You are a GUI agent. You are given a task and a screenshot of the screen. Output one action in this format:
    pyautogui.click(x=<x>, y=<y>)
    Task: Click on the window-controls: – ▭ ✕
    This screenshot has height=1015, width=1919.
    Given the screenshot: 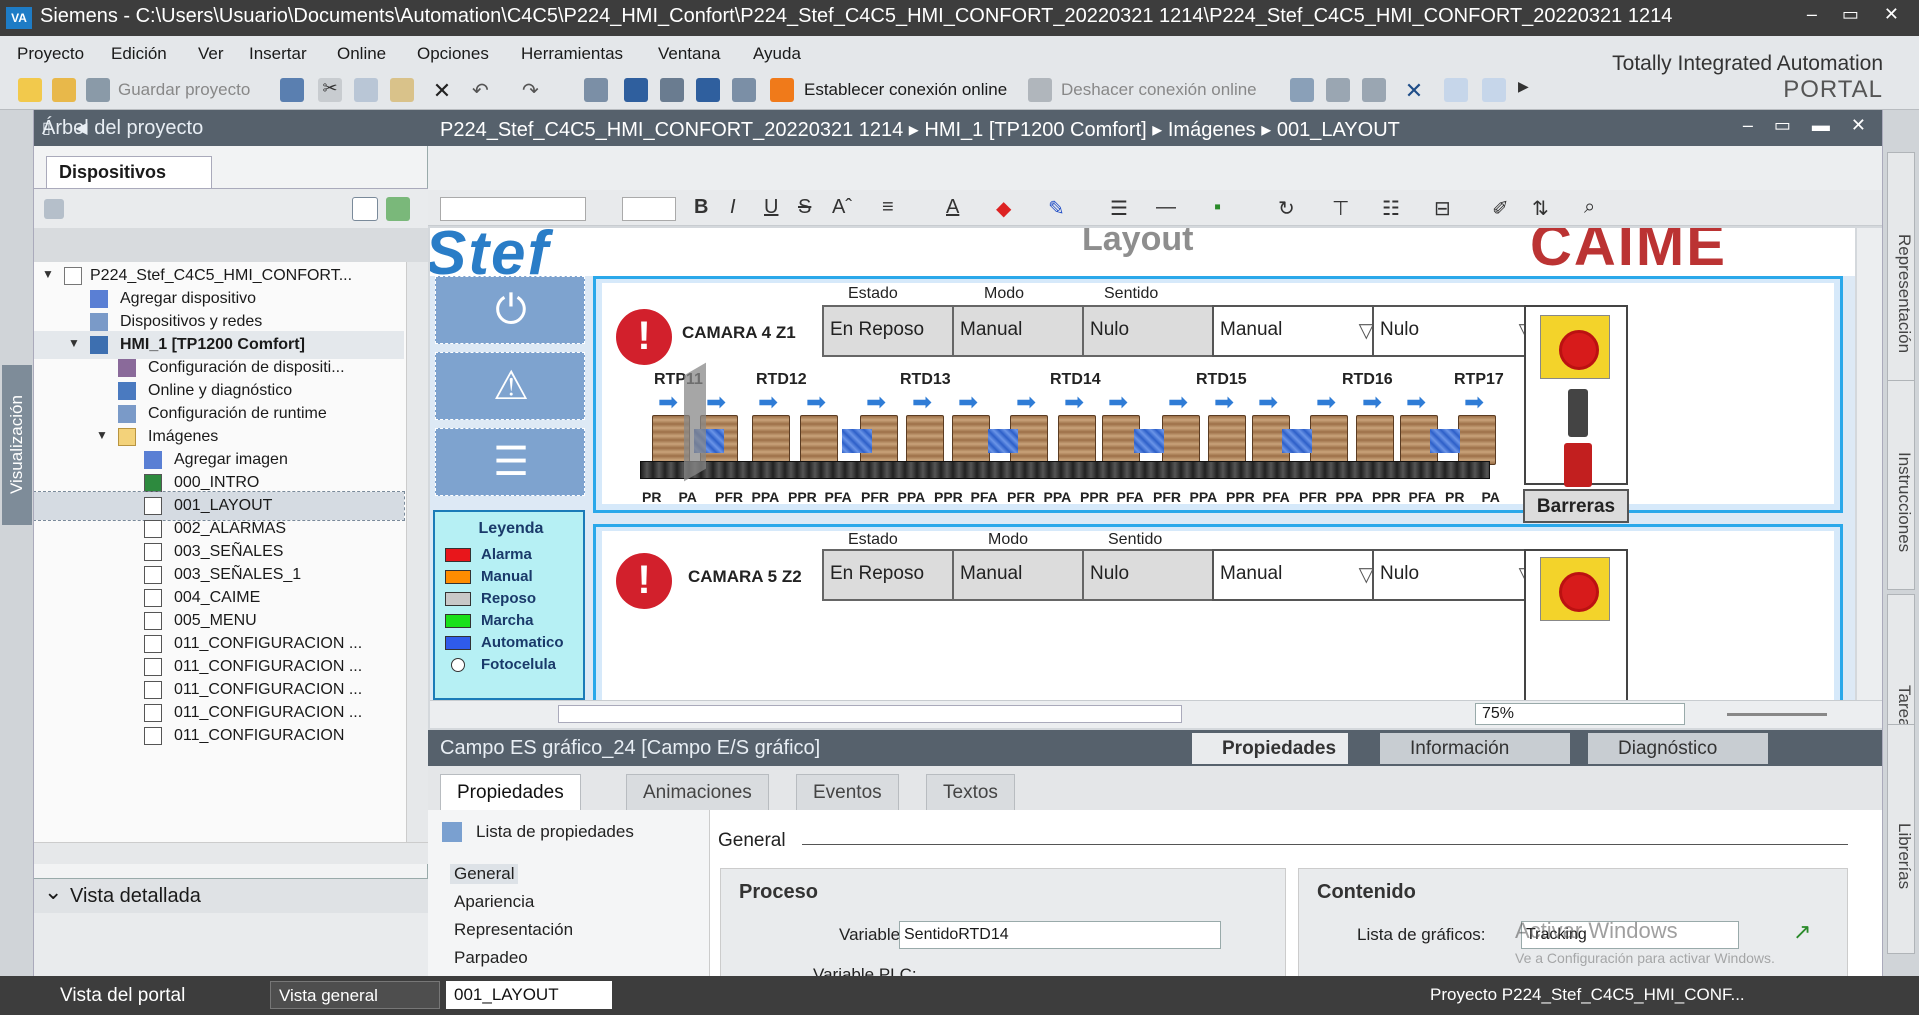 What is the action you would take?
    pyautogui.click(x=1858, y=14)
    